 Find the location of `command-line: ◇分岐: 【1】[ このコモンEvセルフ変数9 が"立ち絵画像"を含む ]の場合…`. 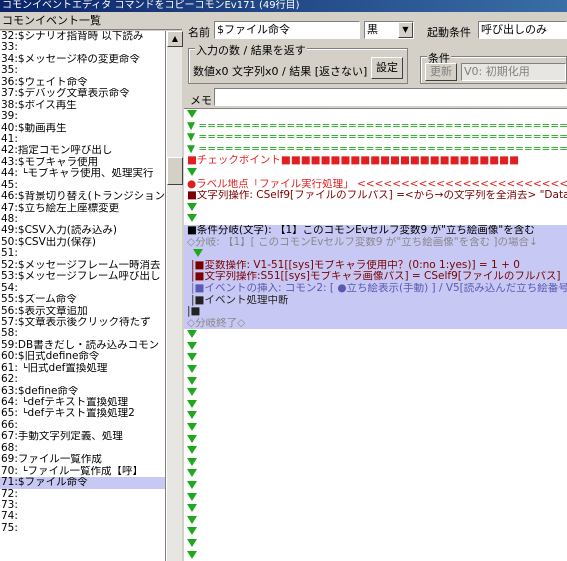

command-line: ◇分岐: 【1】[ このコモンEvセルフ変数9 が"立ち絵画像"を含む ]の場合… is located at coordinates (375, 242).